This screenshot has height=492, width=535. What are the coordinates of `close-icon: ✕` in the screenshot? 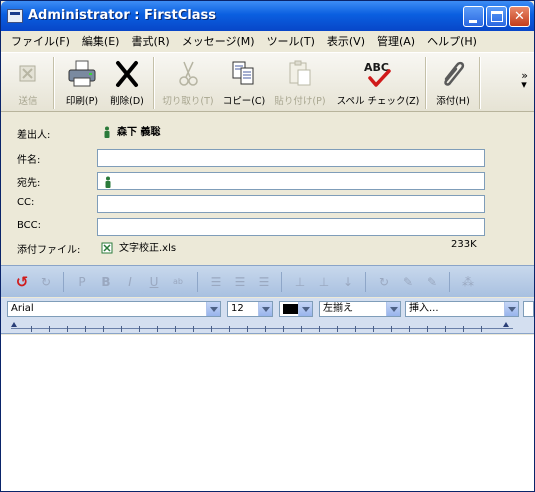 It's located at (519, 16).